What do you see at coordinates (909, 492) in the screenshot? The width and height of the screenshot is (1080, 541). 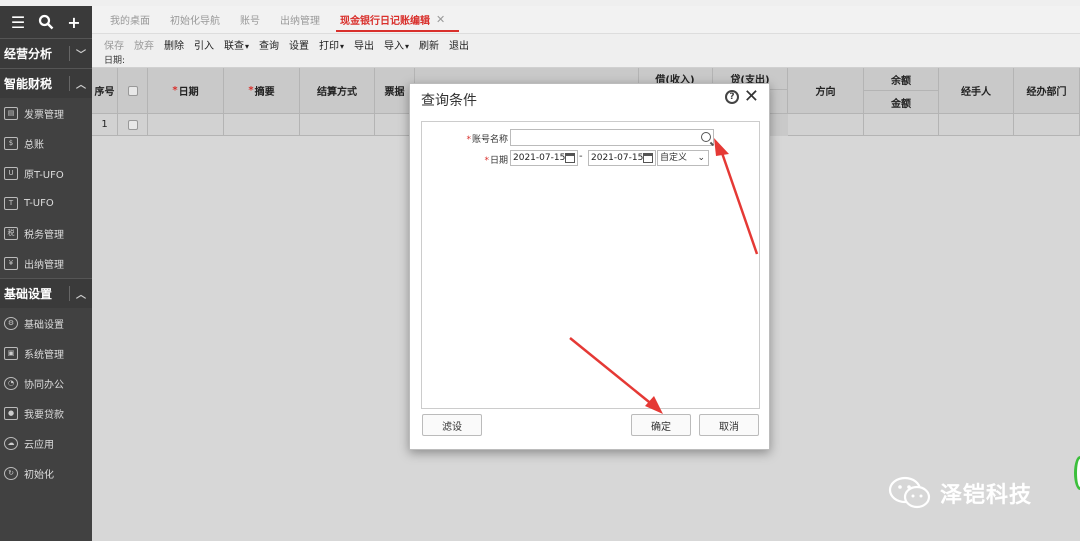 I see `wechat-icon` at bounding box center [909, 492].